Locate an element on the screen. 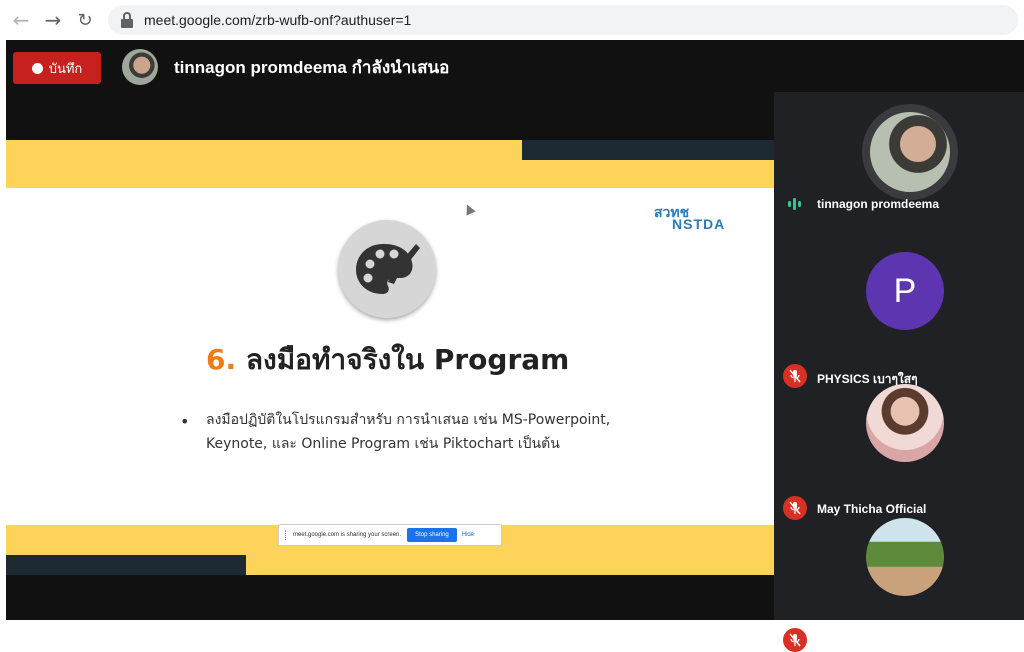 This screenshot has width=1024, height=652. nstda-logo: สวทช NSTDA is located at coordinates (702, 217).